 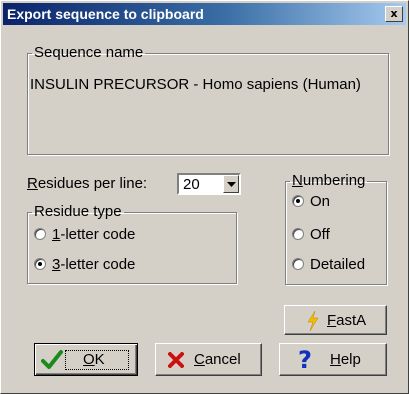 I want to click on radio-numbering-on: On, so click(x=311, y=202).